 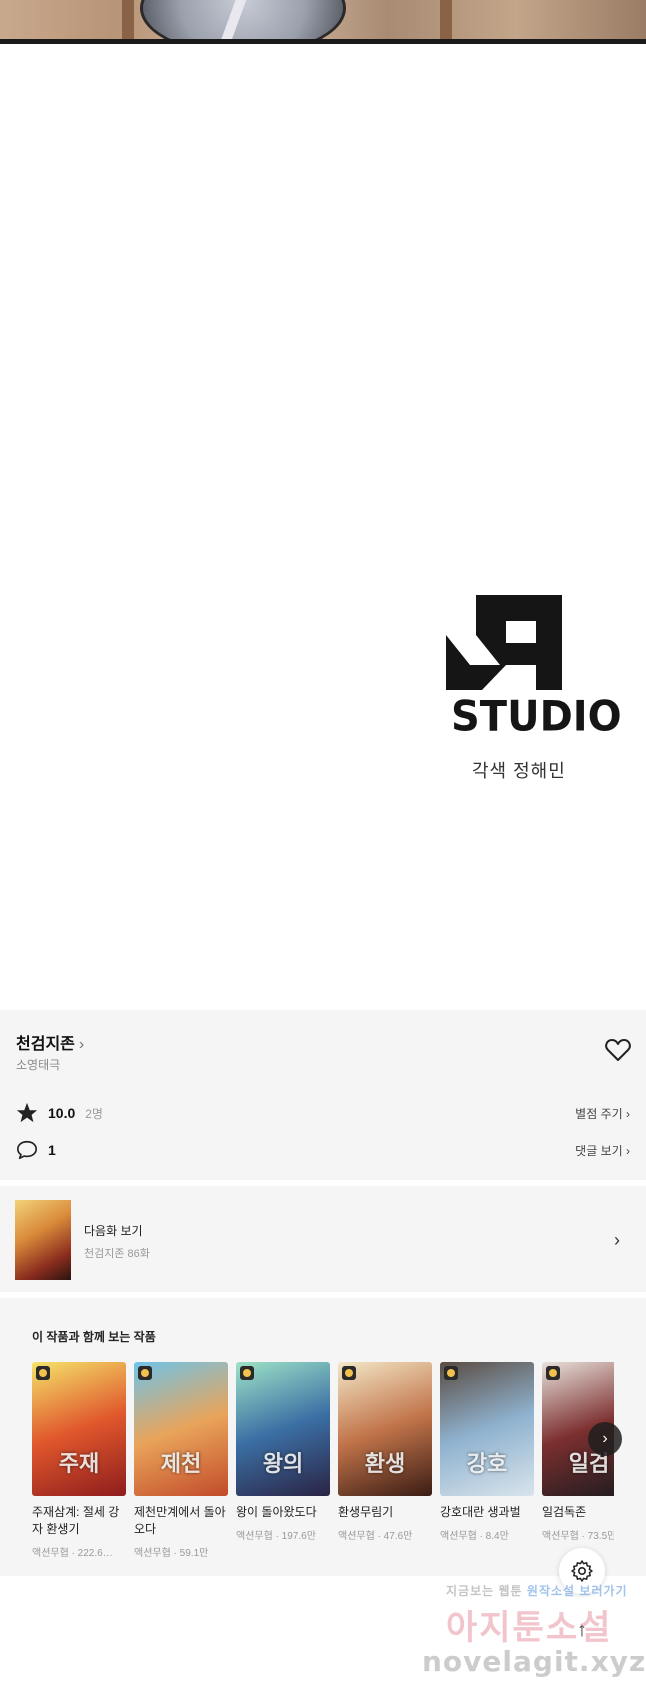 I want to click on carousel-next-button: ›, so click(x=605, y=1439).